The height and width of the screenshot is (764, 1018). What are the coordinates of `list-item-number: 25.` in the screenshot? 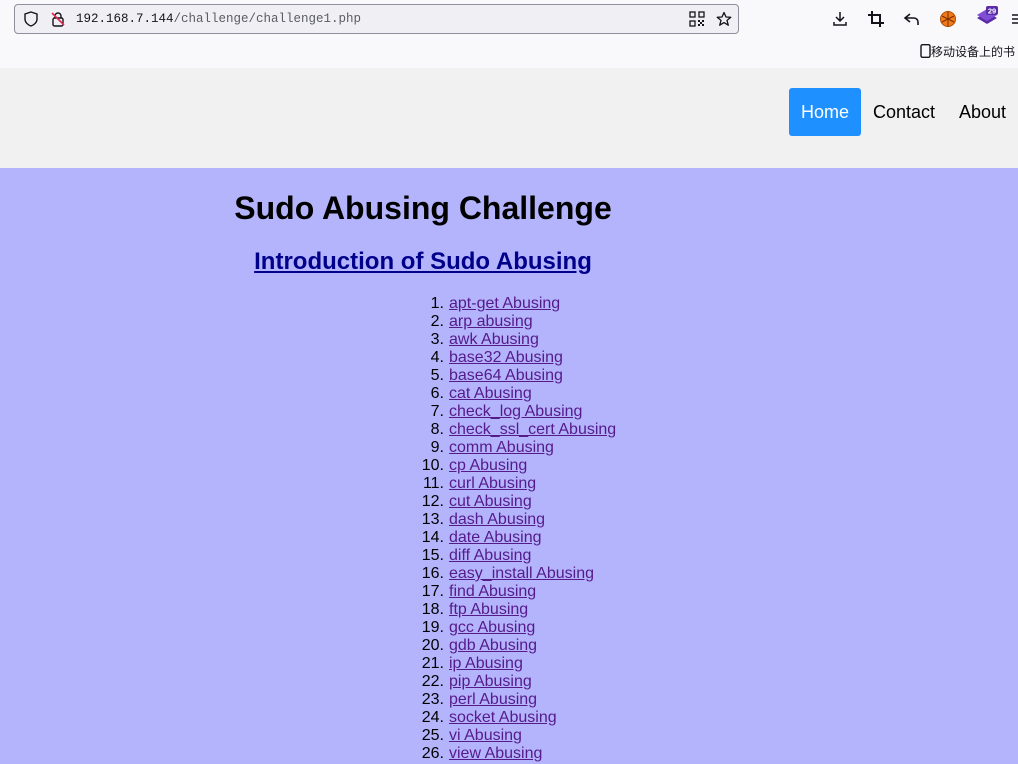 It's located at (432, 735).